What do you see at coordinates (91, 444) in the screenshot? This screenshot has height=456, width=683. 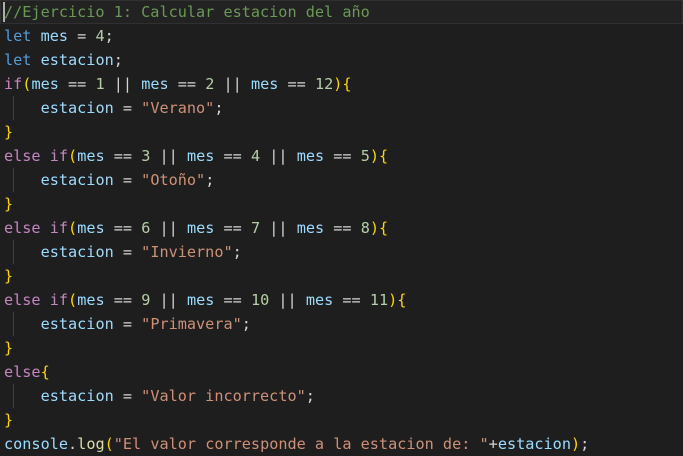 I see `code-token: log` at bounding box center [91, 444].